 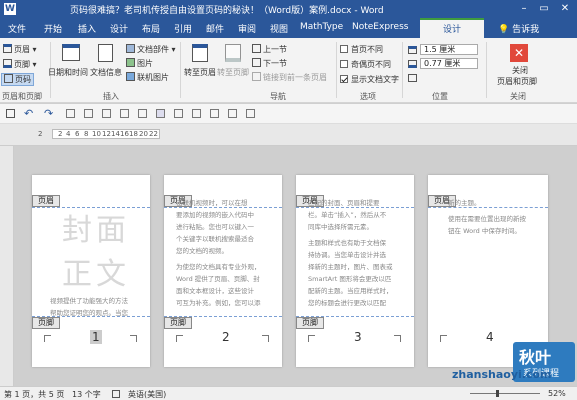 What do you see at coordinates (215, 239) in the screenshot?
I see `body-line: 个关键字以联机搜索最适合` at bounding box center [215, 239].